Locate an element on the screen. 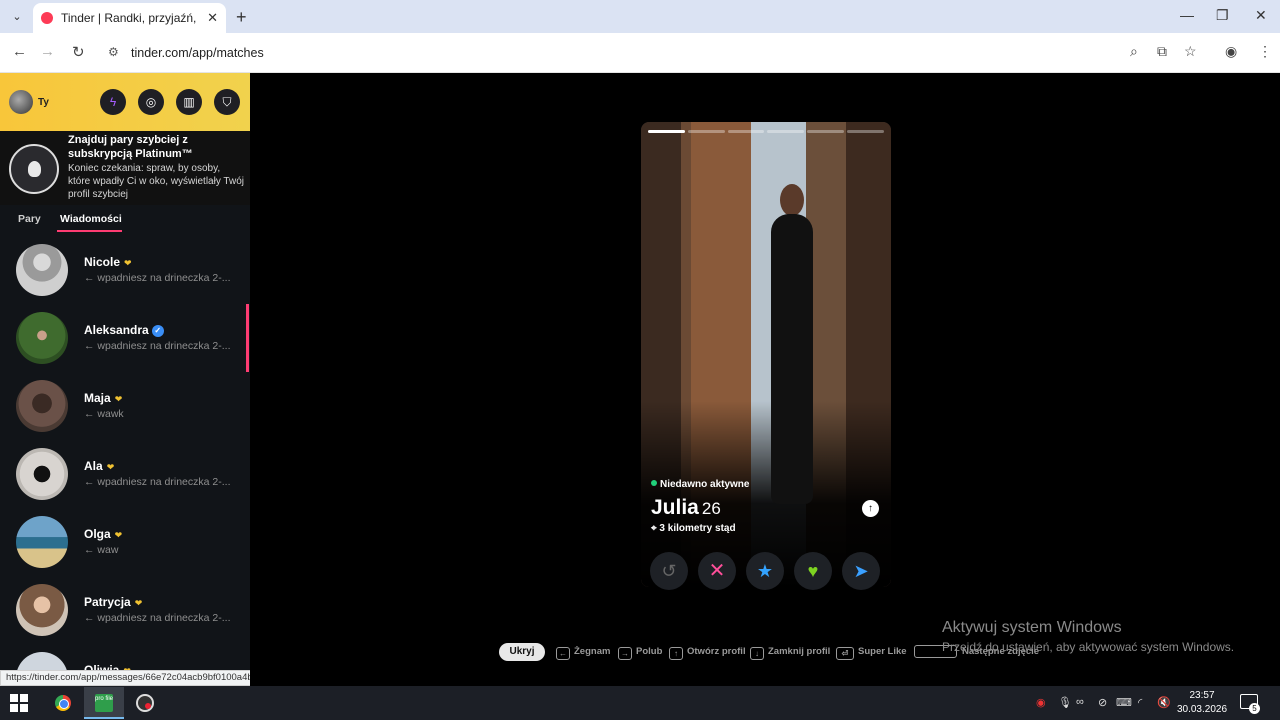 This screenshot has width=1280, height=720. close-tab-icon: ✕ is located at coordinates (212, 18).